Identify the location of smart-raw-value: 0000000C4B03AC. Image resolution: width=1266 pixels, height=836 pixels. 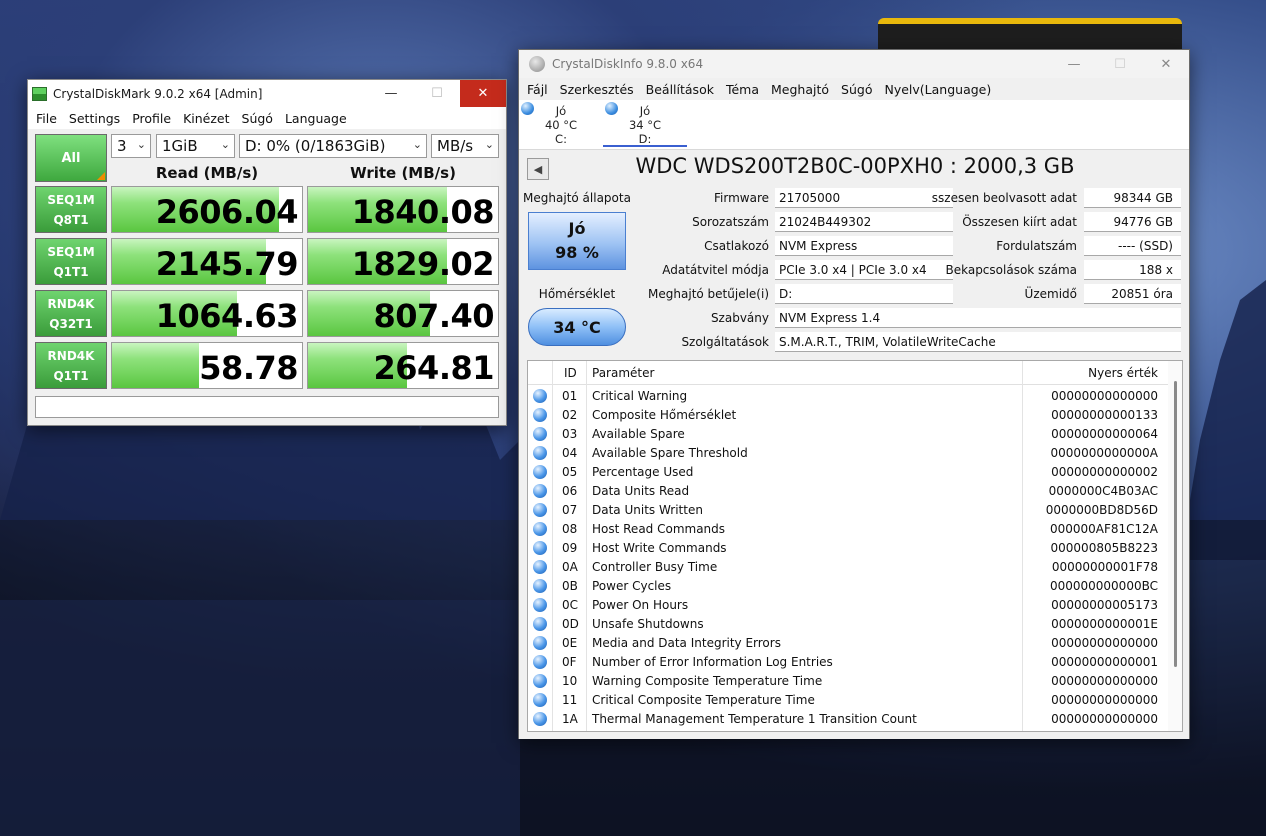
(1103, 491).